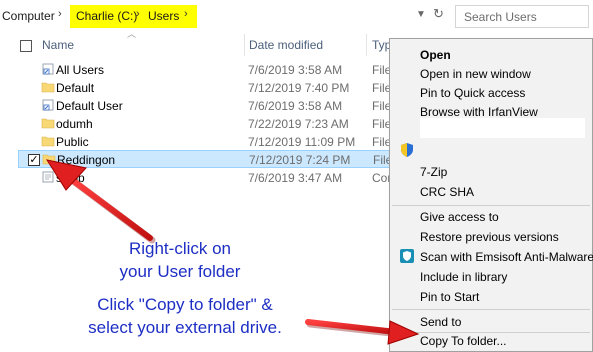 This screenshot has height=352, width=593. What do you see at coordinates (296, 16) in the screenshot?
I see `address-bar: Computer › Charlie (C:) › Users › ▼ ↻` at bounding box center [296, 16].